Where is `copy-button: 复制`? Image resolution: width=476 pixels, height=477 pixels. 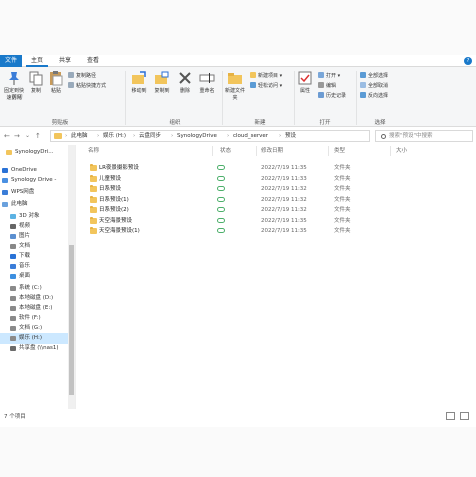 copy-button: 复制 is located at coordinates (36, 82).